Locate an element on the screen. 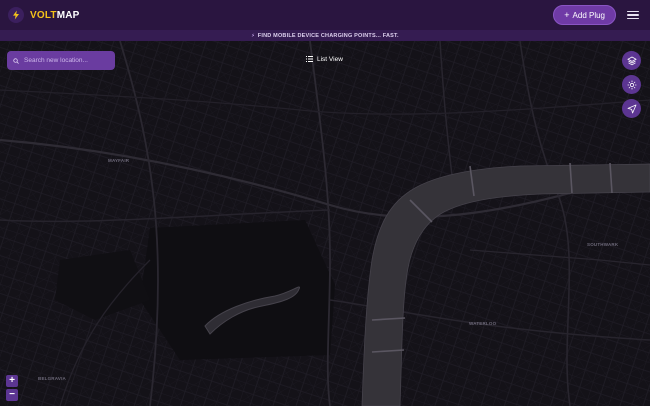  header-actions: + Add Plug is located at coordinates (596, 15).